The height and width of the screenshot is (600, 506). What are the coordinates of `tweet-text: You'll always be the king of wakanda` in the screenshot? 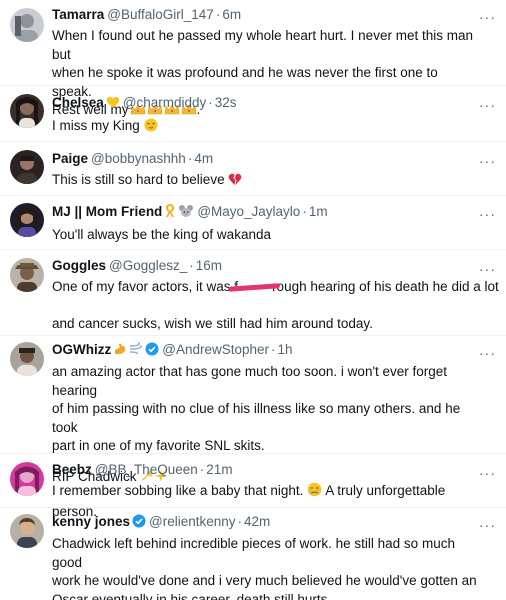 It's located at (161, 234).